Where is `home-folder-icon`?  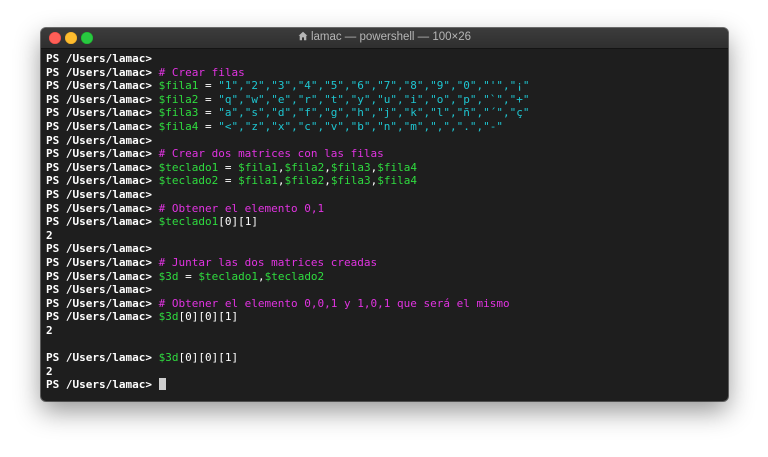
home-folder-icon is located at coordinates (303, 36).